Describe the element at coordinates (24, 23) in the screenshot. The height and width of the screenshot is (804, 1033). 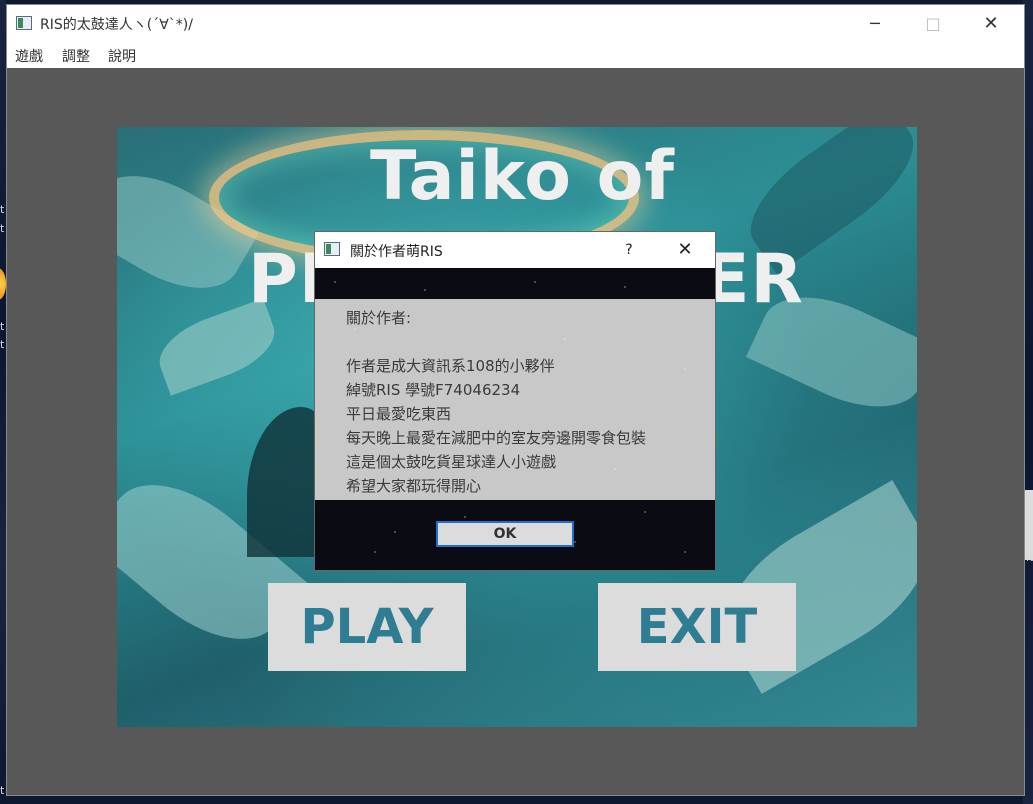
I see `app-icon` at that location.